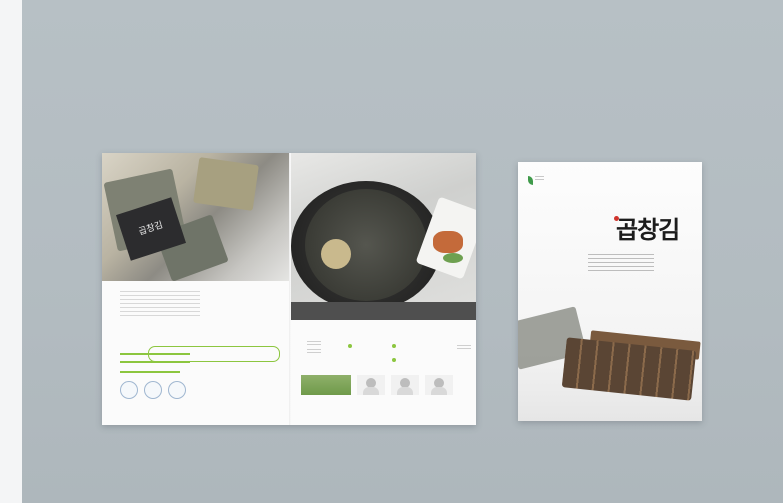 The width and height of the screenshot is (783, 503). I want to click on icon-circle-row, so click(153, 390).